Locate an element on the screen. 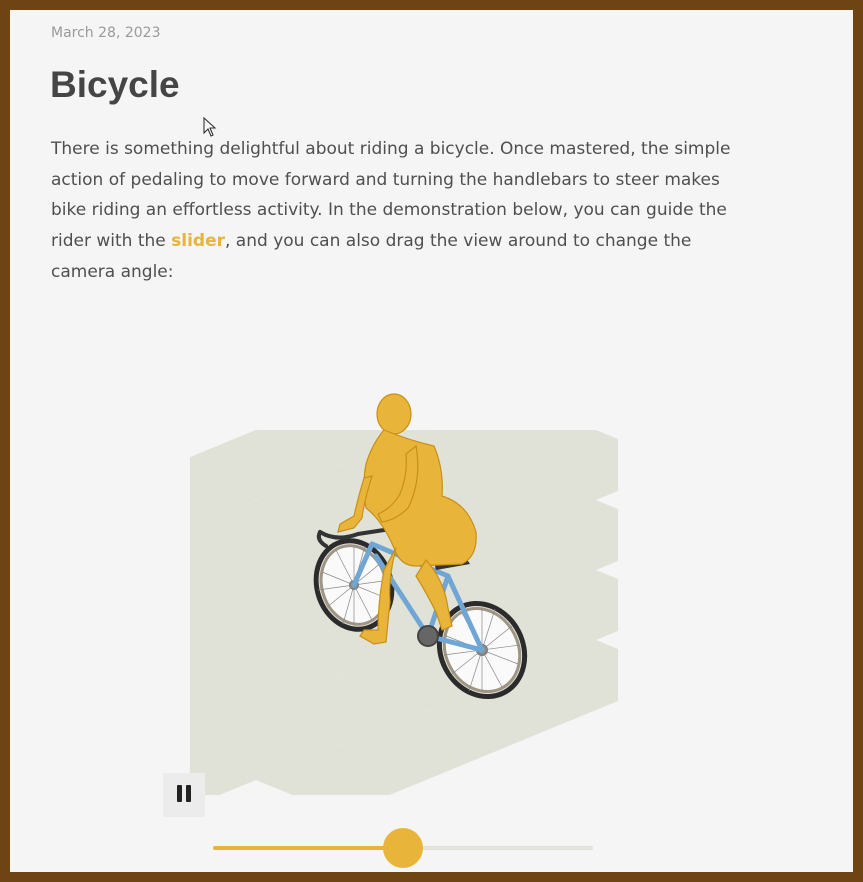  crankset is located at coordinates (428, 636).